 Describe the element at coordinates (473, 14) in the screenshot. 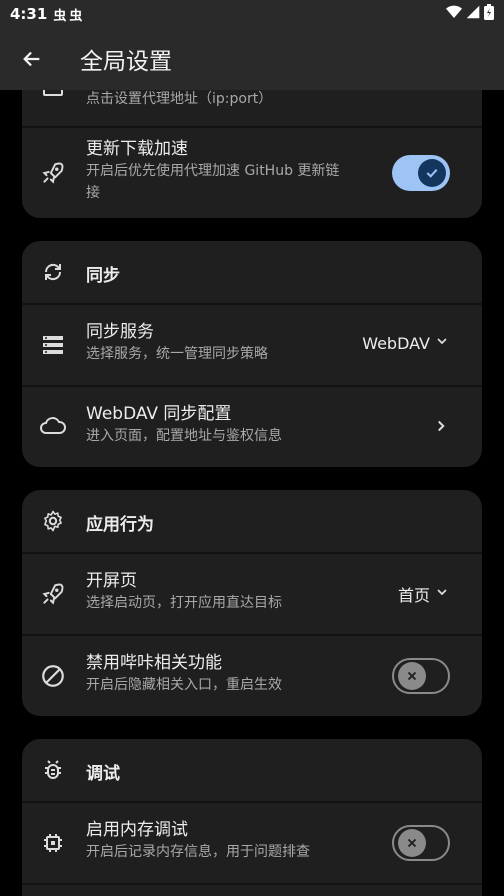

I see `signal-icon` at that location.